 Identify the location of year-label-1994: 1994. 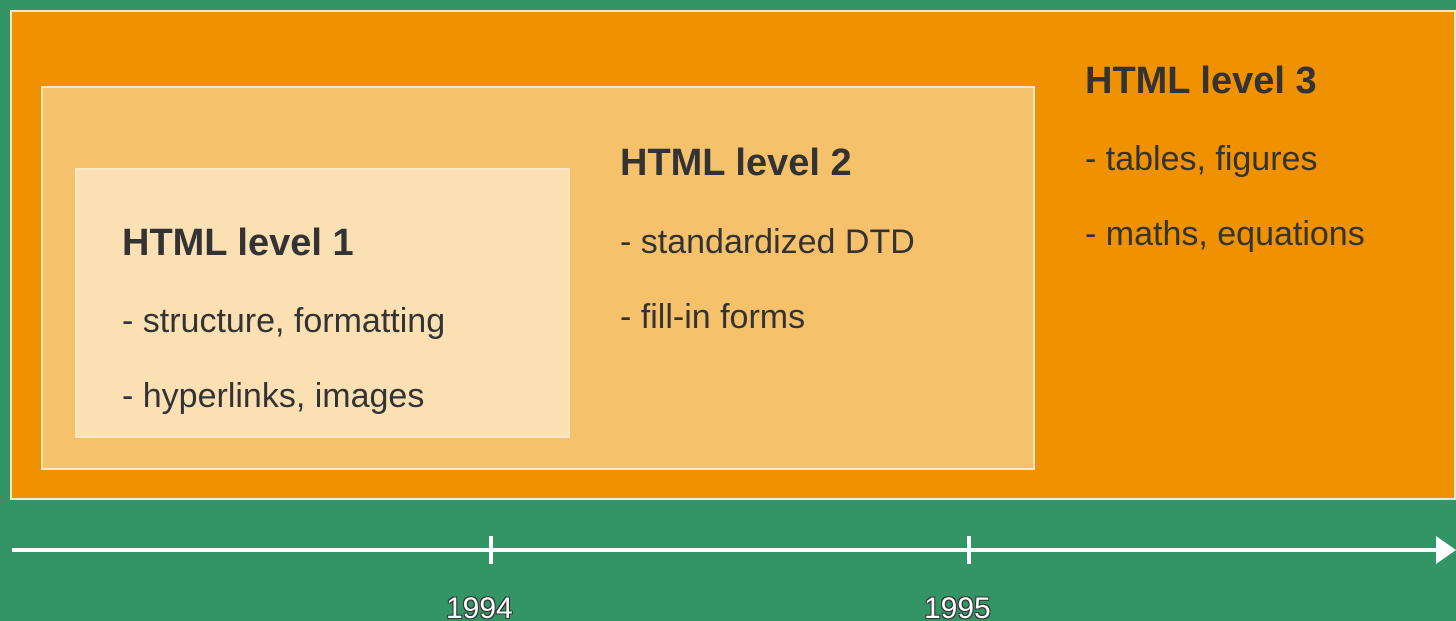
(479, 606).